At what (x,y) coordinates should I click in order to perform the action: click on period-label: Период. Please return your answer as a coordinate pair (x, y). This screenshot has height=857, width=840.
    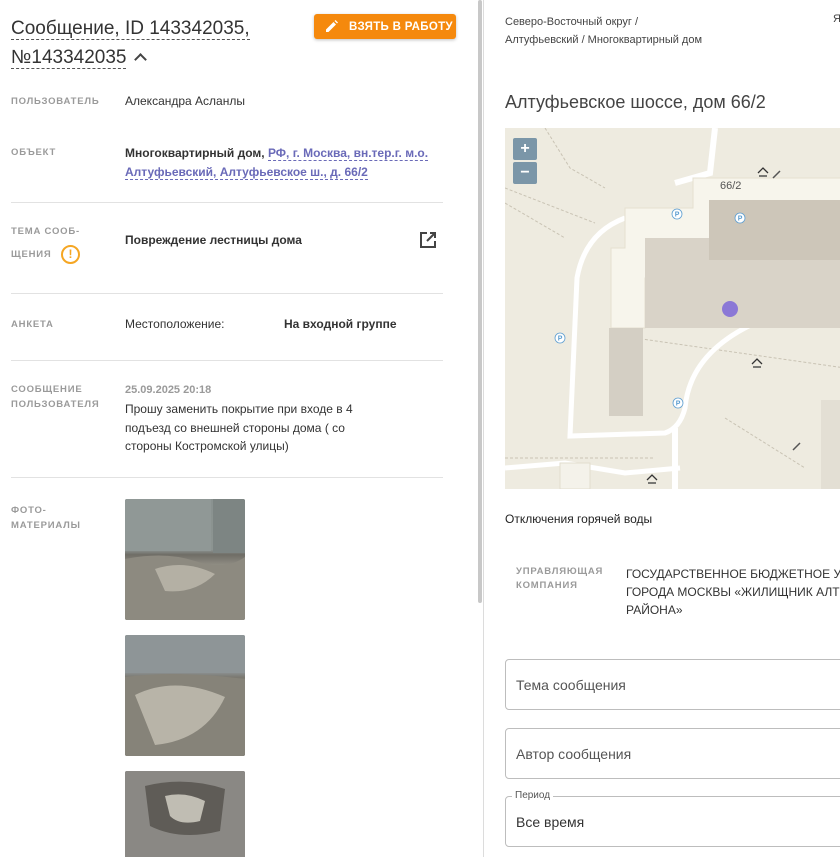
    Looking at the image, I should click on (533, 795).